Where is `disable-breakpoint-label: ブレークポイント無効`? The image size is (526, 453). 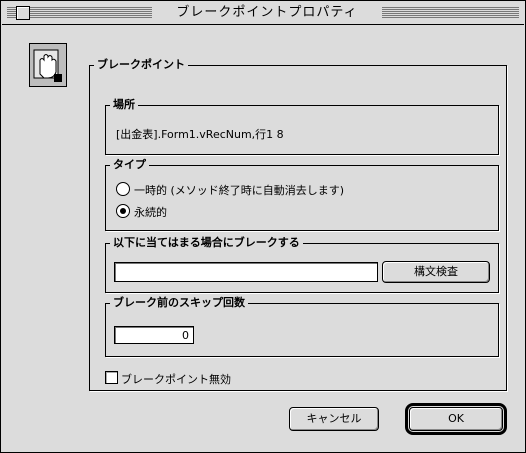 disable-breakpoint-label: ブレークポイント無効 is located at coordinates (176, 379).